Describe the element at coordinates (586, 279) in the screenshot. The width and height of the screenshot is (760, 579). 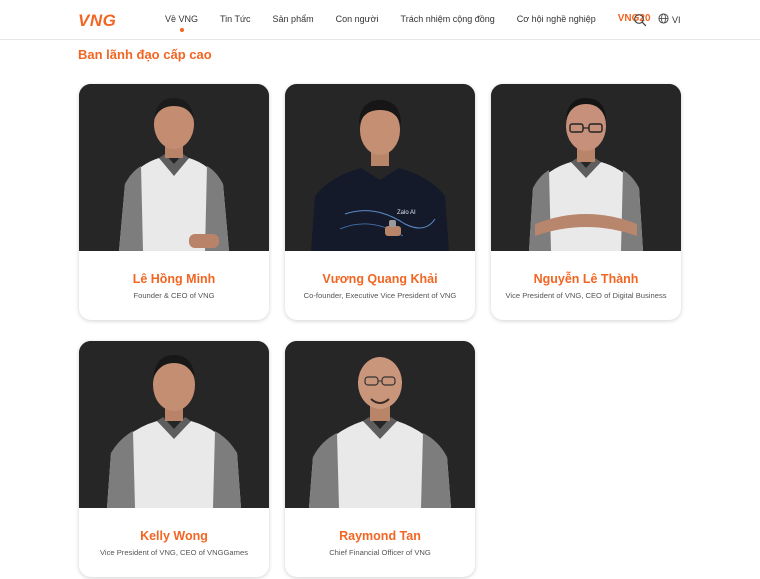
I see `leader-name: Nguyễn Lê Thành` at that location.